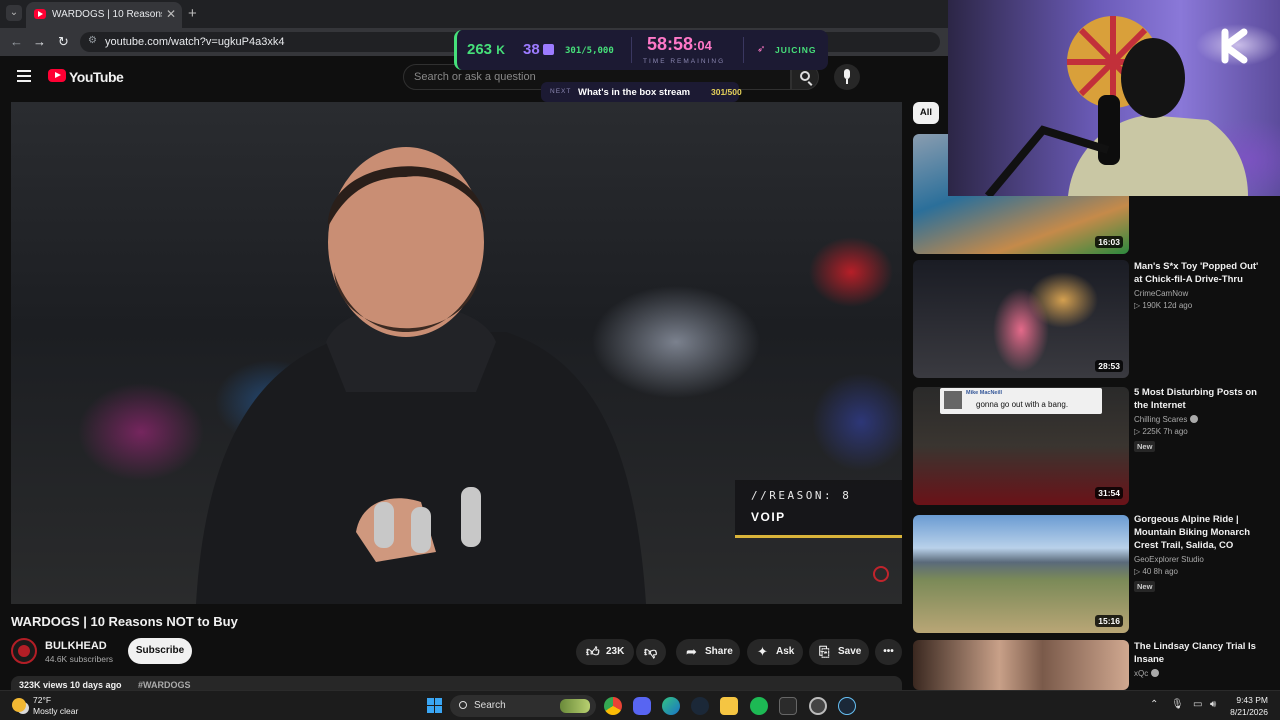 The height and width of the screenshot is (720, 1280). I want to click on tab-search-button: ⌄, so click(14, 13).